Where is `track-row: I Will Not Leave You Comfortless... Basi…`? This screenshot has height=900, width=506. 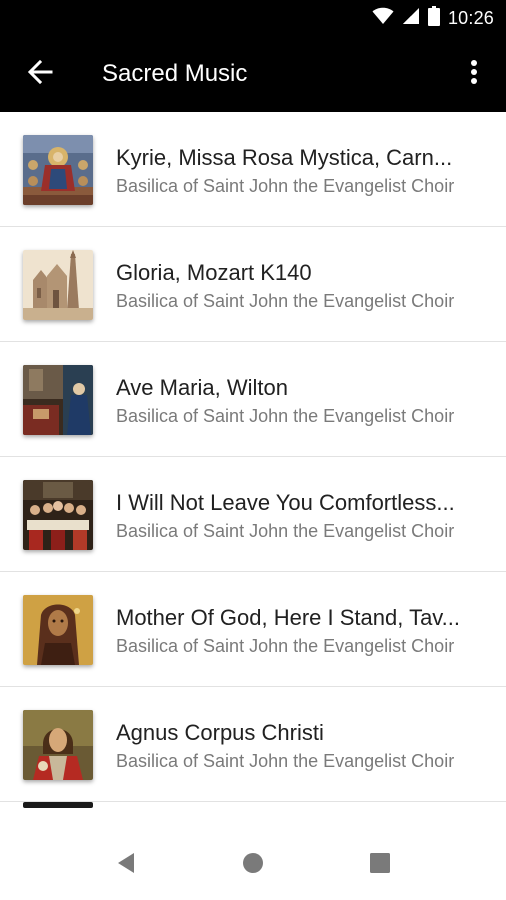 track-row: I Will Not Leave You Comfortless... Basi… is located at coordinates (253, 514).